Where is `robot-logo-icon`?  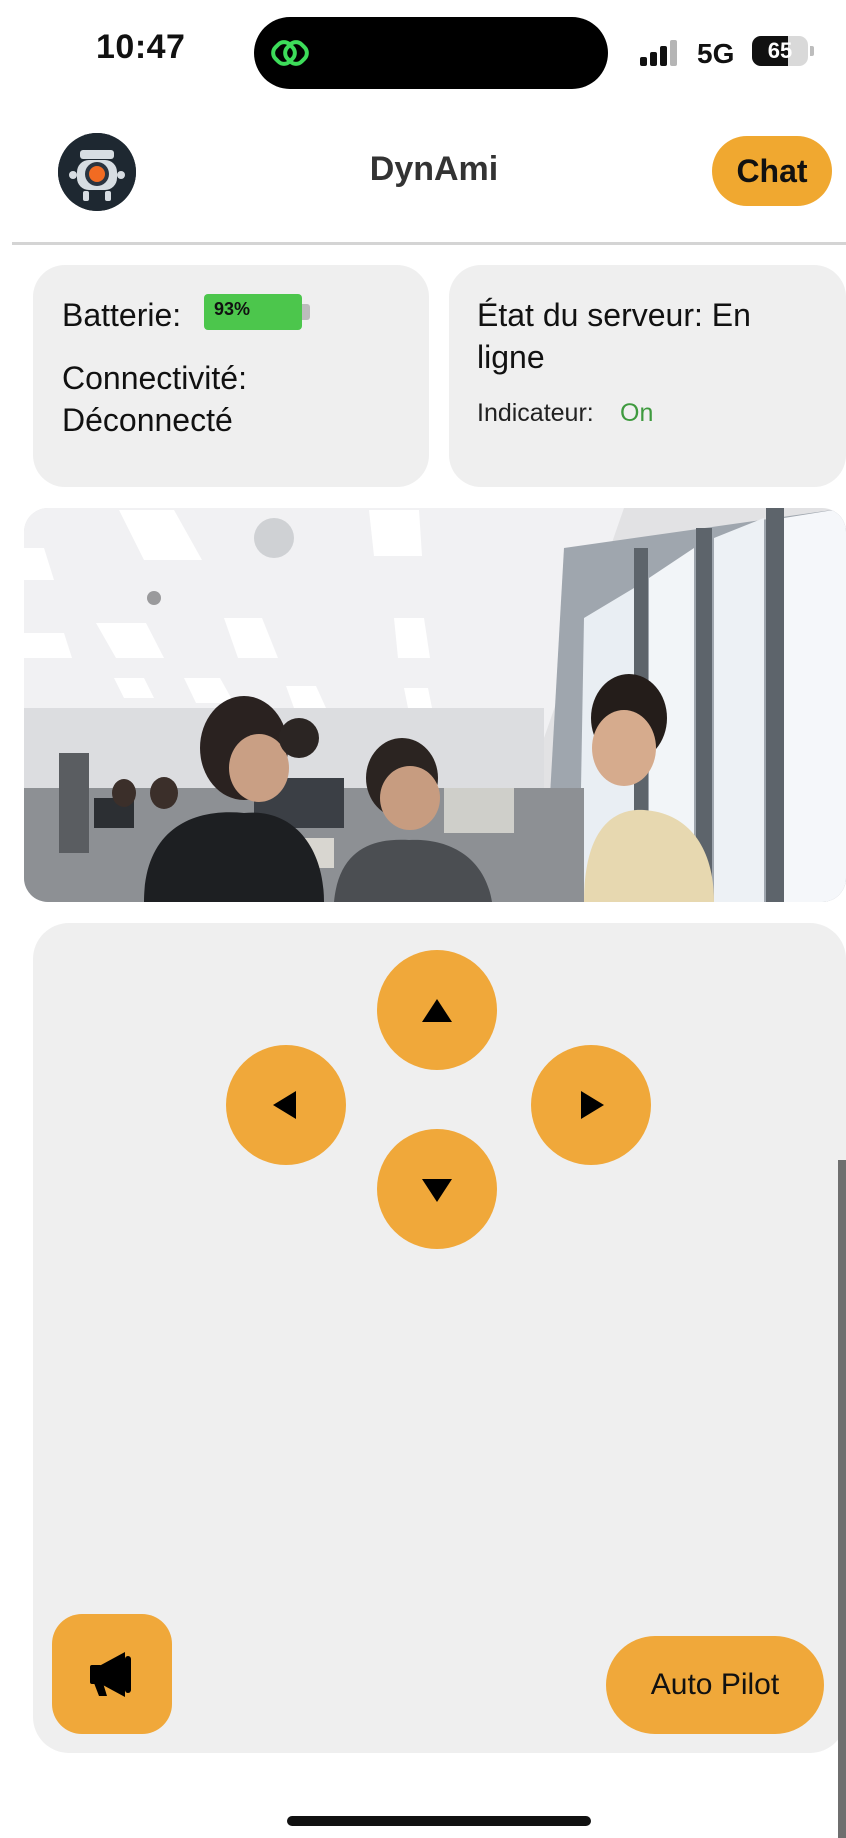
robot-logo-icon is located at coordinates (97, 172).